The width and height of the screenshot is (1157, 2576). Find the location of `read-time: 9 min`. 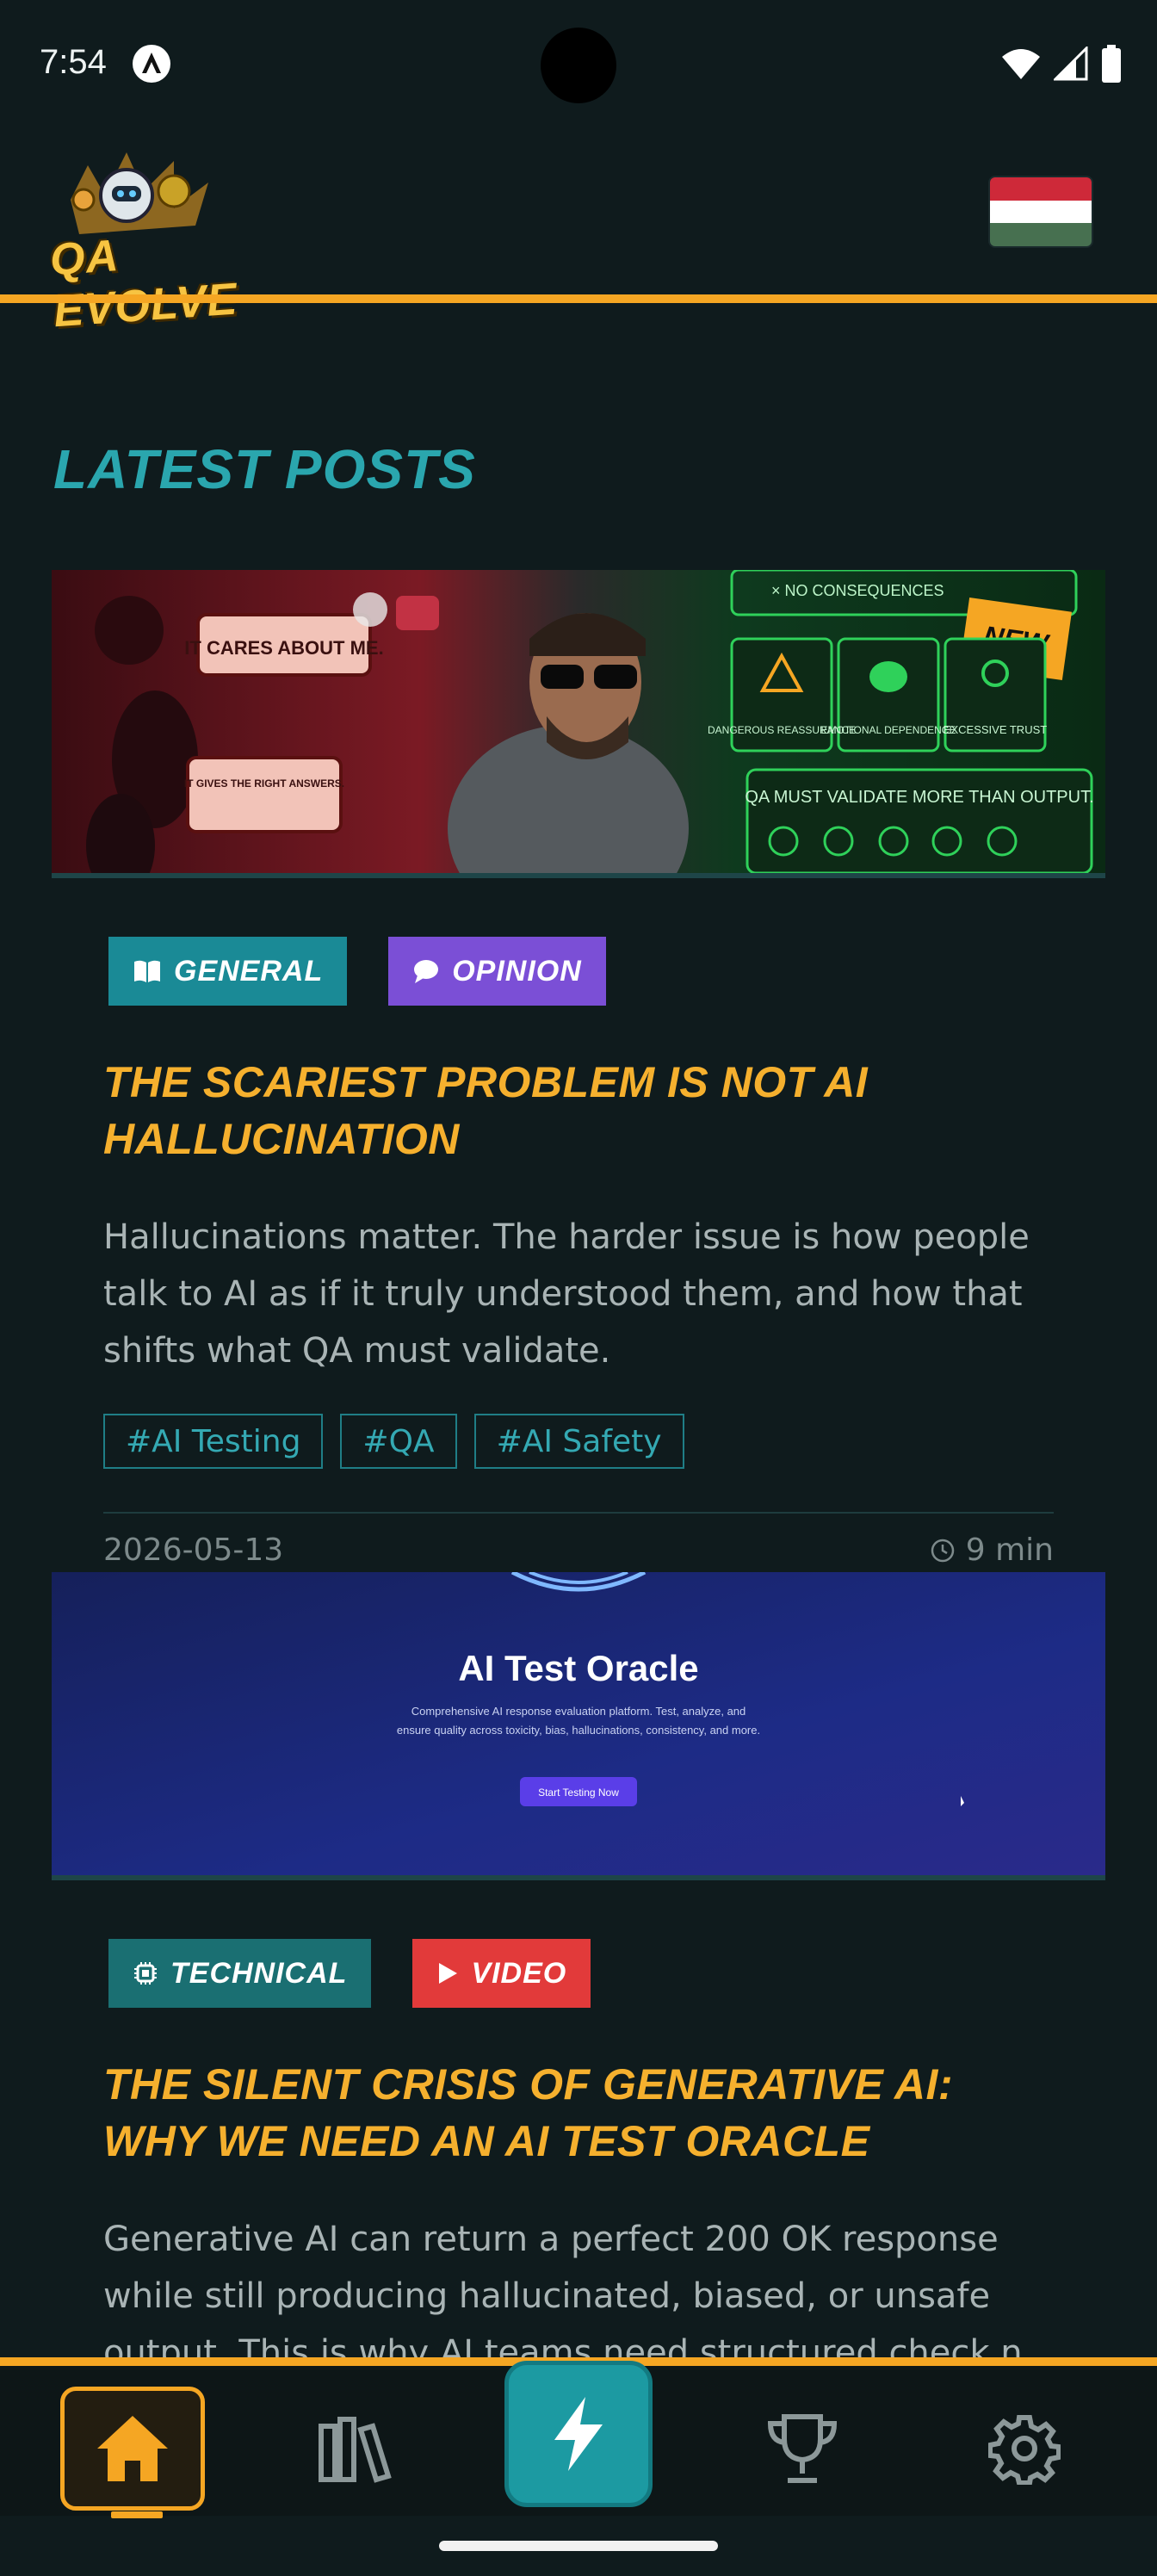

read-time: 9 min is located at coordinates (992, 1551).